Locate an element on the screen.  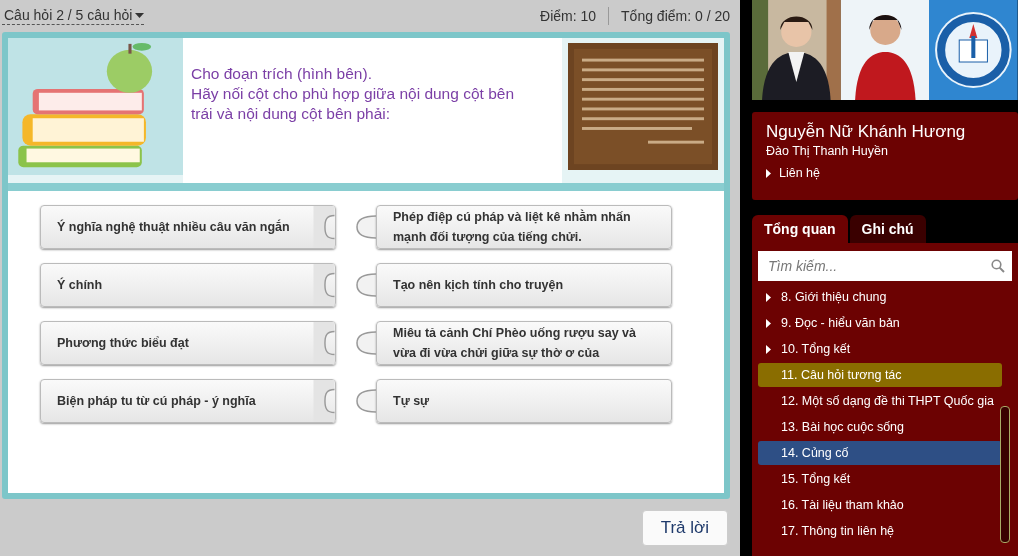
points-label: Điểm: 10 is located at coordinates (568, 16).